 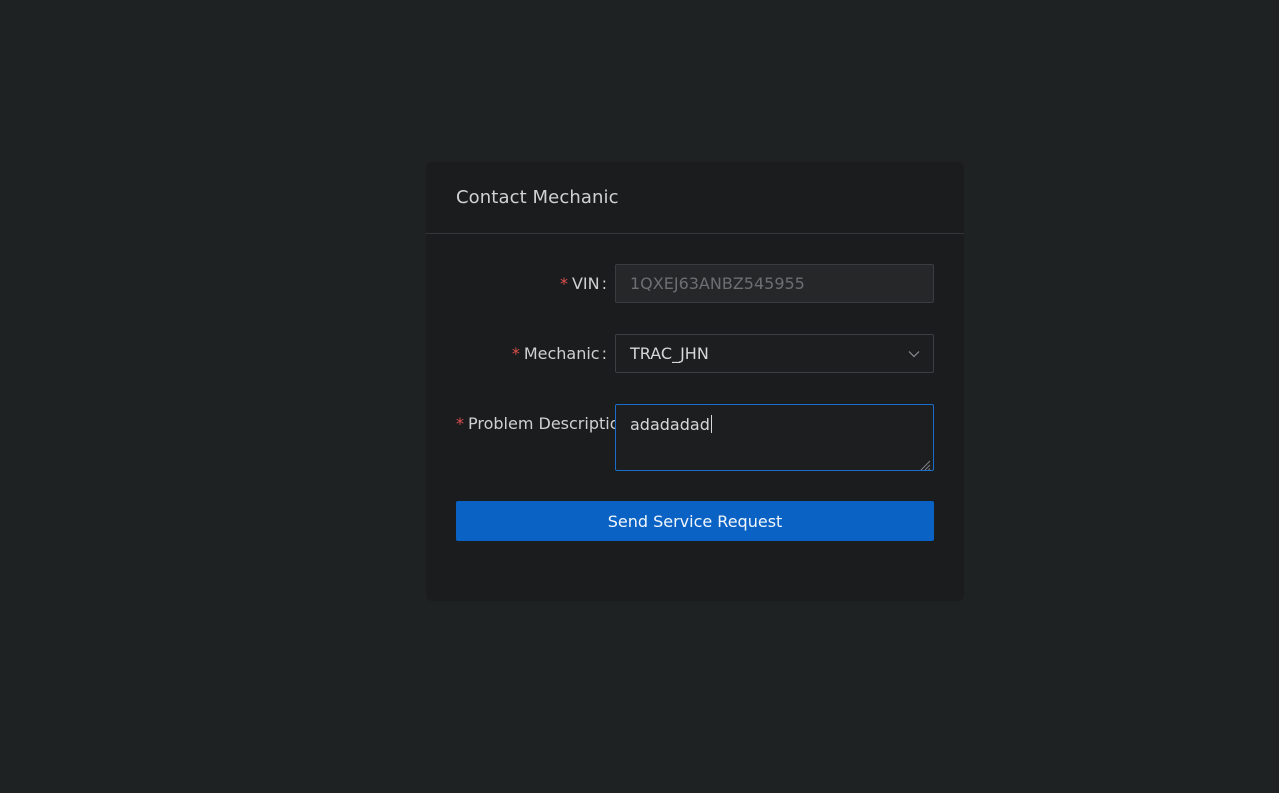 I want to click on resize-handle-icon, so click(x=925, y=463).